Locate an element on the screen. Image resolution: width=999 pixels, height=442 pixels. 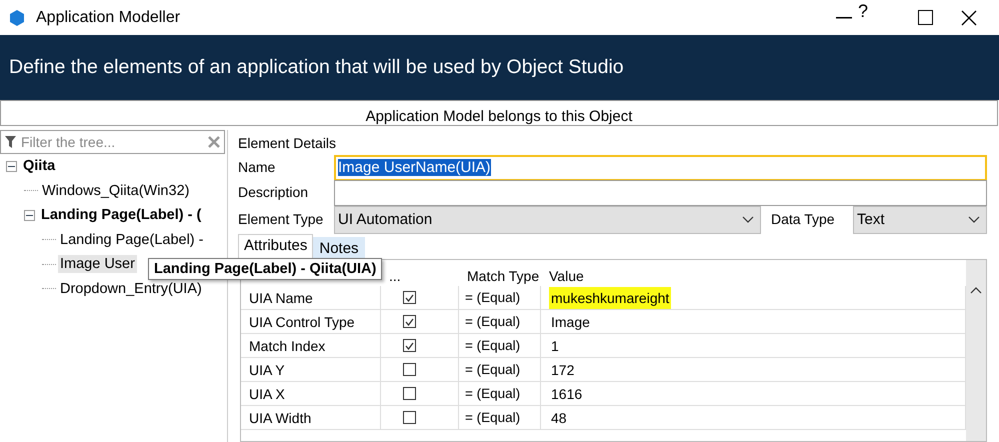
table-cell: mukeshkumareight is located at coordinates (610, 297).